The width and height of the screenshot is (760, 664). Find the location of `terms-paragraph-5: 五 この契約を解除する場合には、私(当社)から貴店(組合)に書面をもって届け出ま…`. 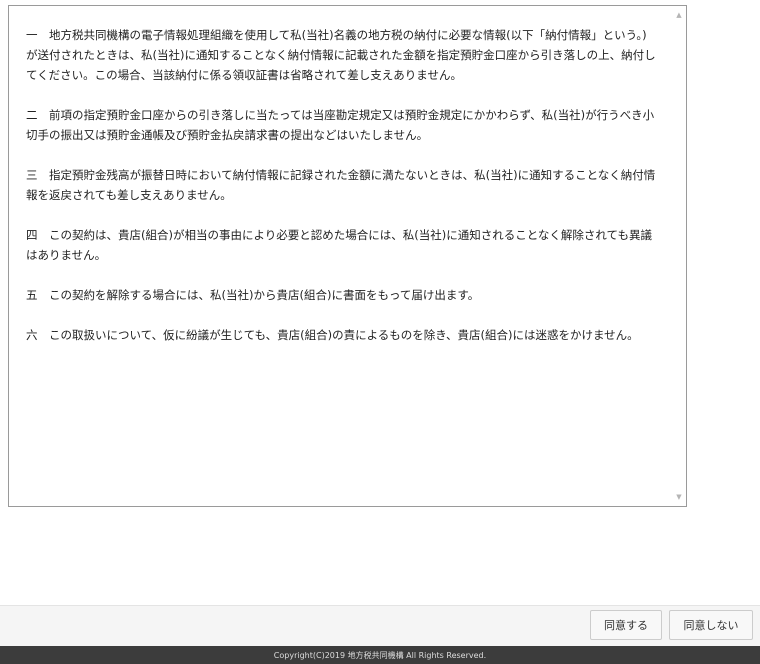

terms-paragraph-5: 五 この契約を解除する場合には、私(当社)から貴店(組合)に書面をもって届け出ま… is located at coordinates (253, 295).